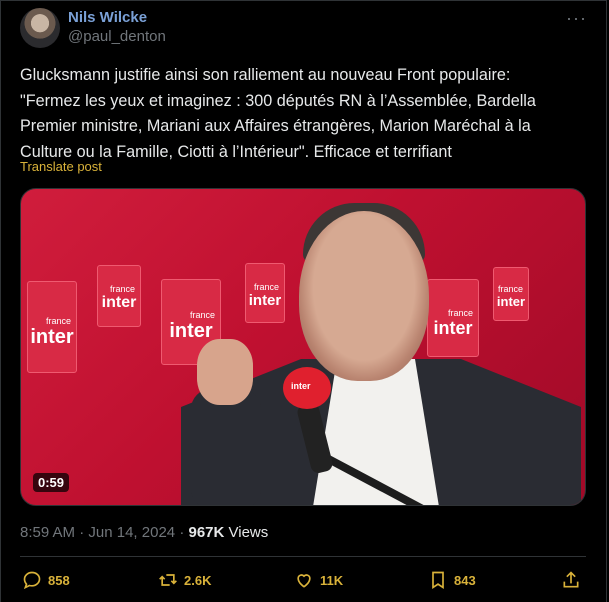 Image resolution: width=609 pixels, height=602 pixels. I want to click on microphone: inter, so click(307, 388).